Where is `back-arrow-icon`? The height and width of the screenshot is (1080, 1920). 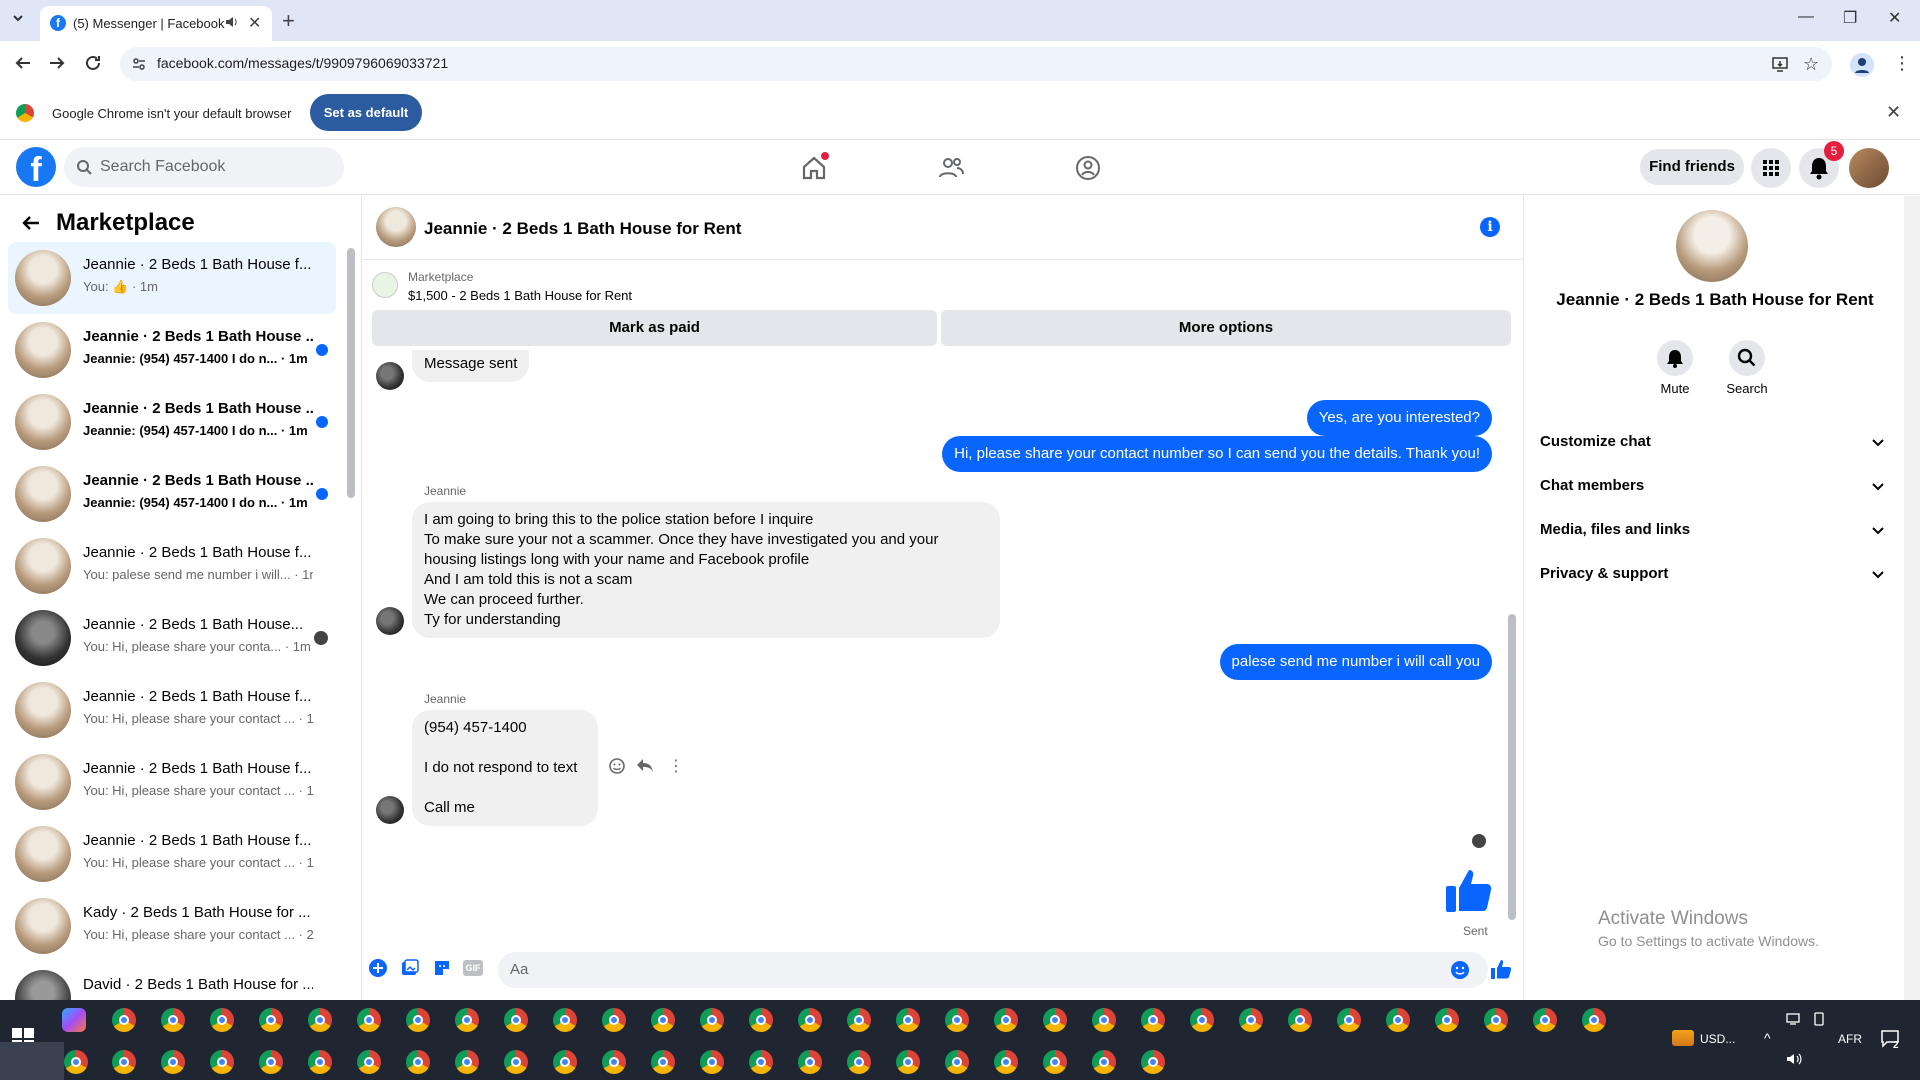
back-arrow-icon is located at coordinates (31, 223).